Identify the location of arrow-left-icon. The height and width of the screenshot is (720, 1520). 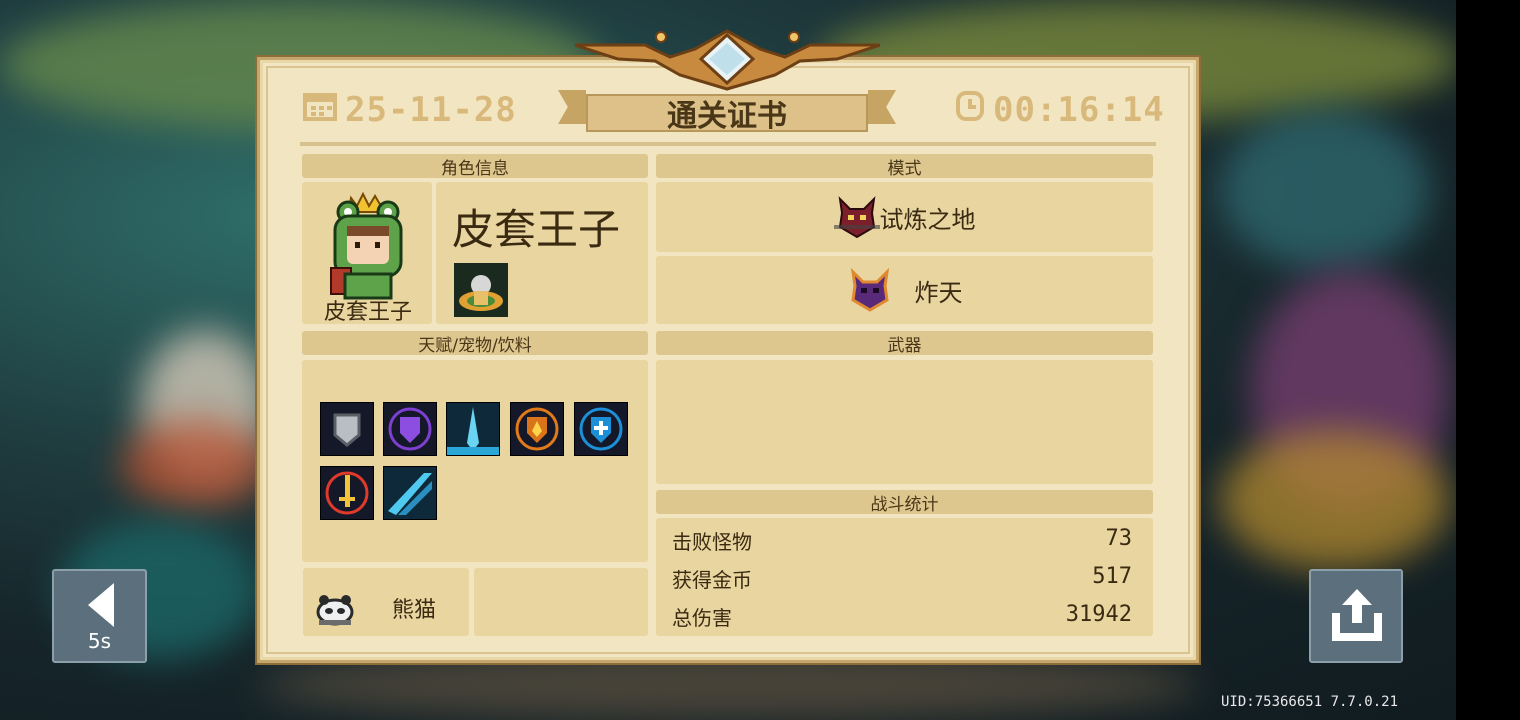
(101, 605).